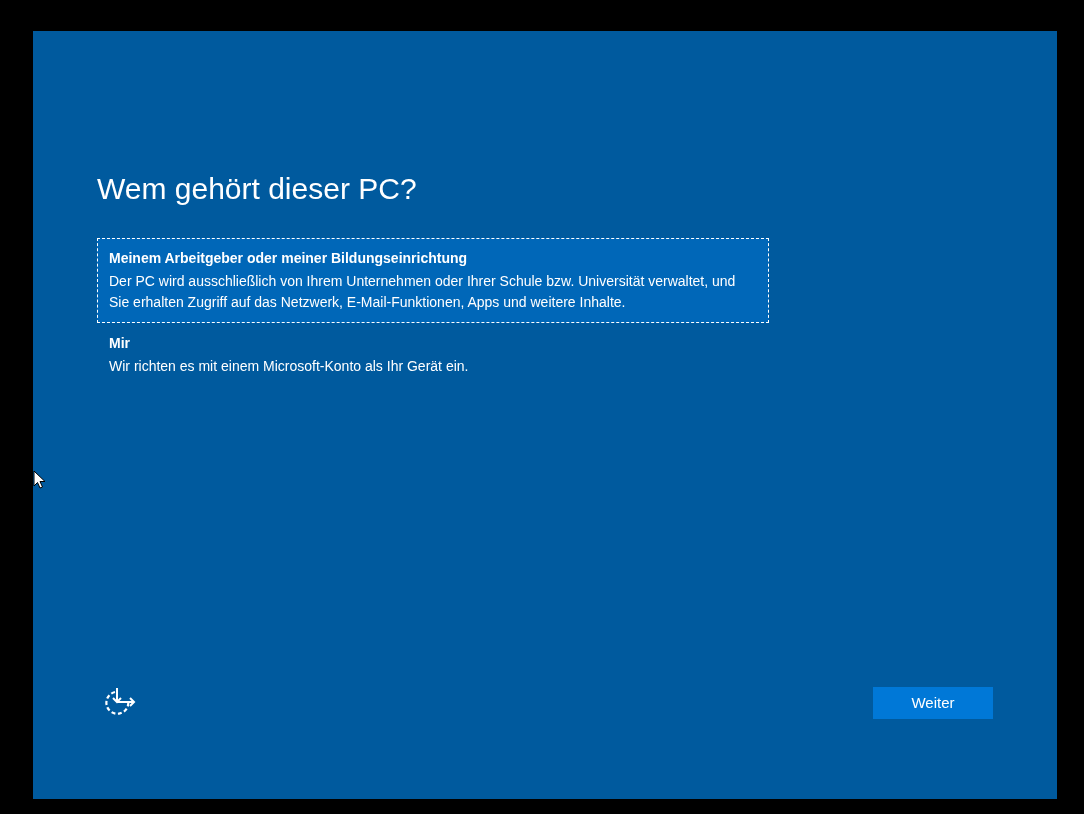 Image resolution: width=1084 pixels, height=814 pixels. What do you see at coordinates (933, 703) in the screenshot?
I see `next-button: Weiter` at bounding box center [933, 703].